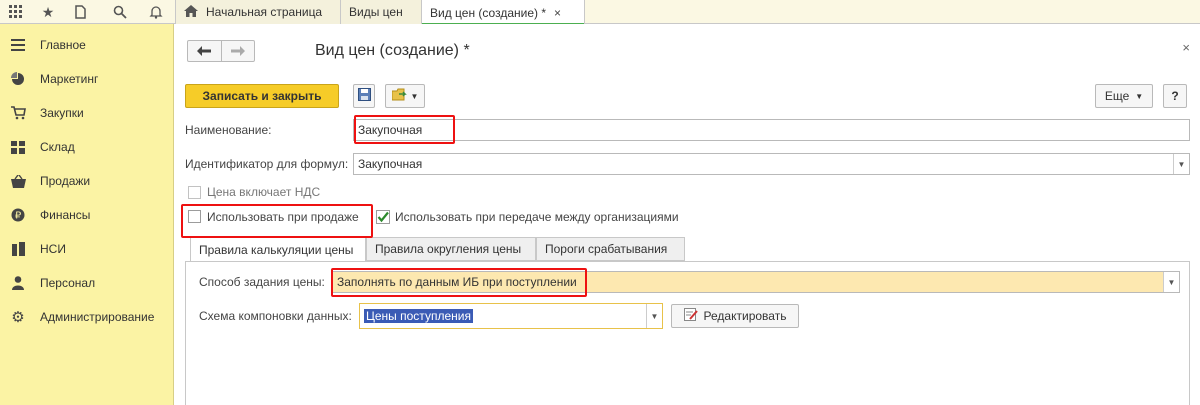 The width and height of the screenshot is (1200, 405). I want to click on tab-label: Начальная страница, so click(264, 12).